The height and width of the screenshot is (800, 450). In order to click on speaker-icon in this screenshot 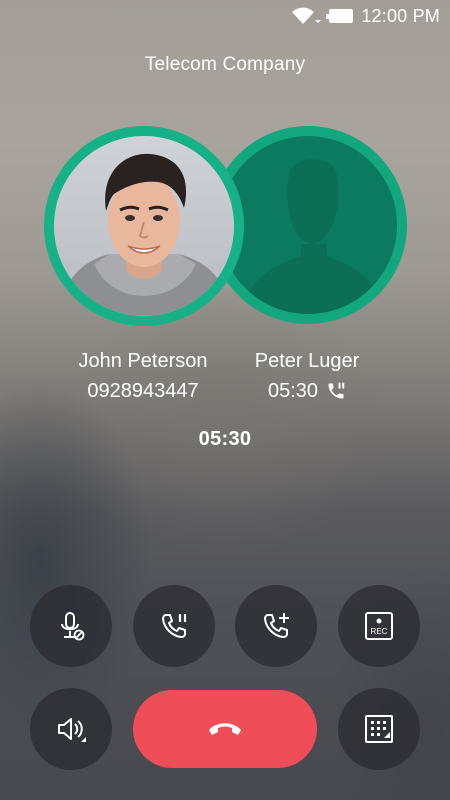, I will do `click(72, 730)`.